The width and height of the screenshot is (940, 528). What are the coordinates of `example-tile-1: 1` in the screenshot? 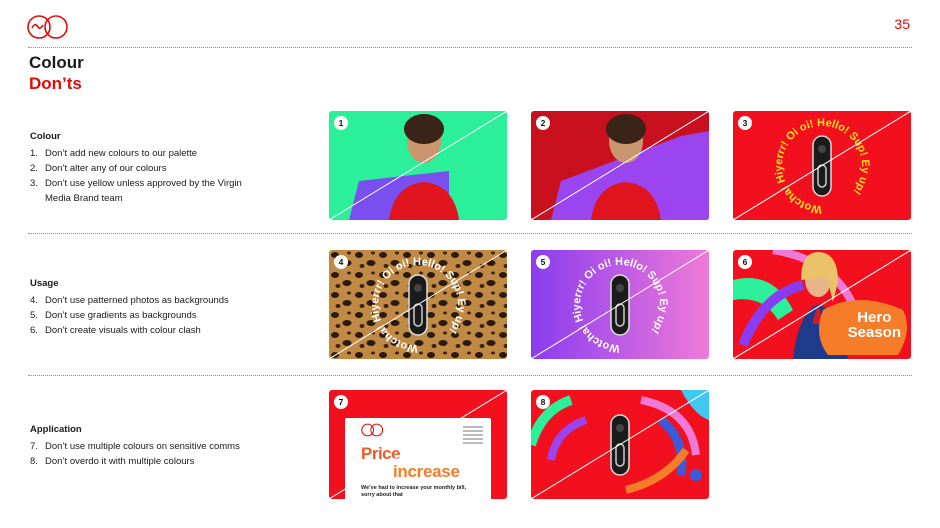 It's located at (418, 165).